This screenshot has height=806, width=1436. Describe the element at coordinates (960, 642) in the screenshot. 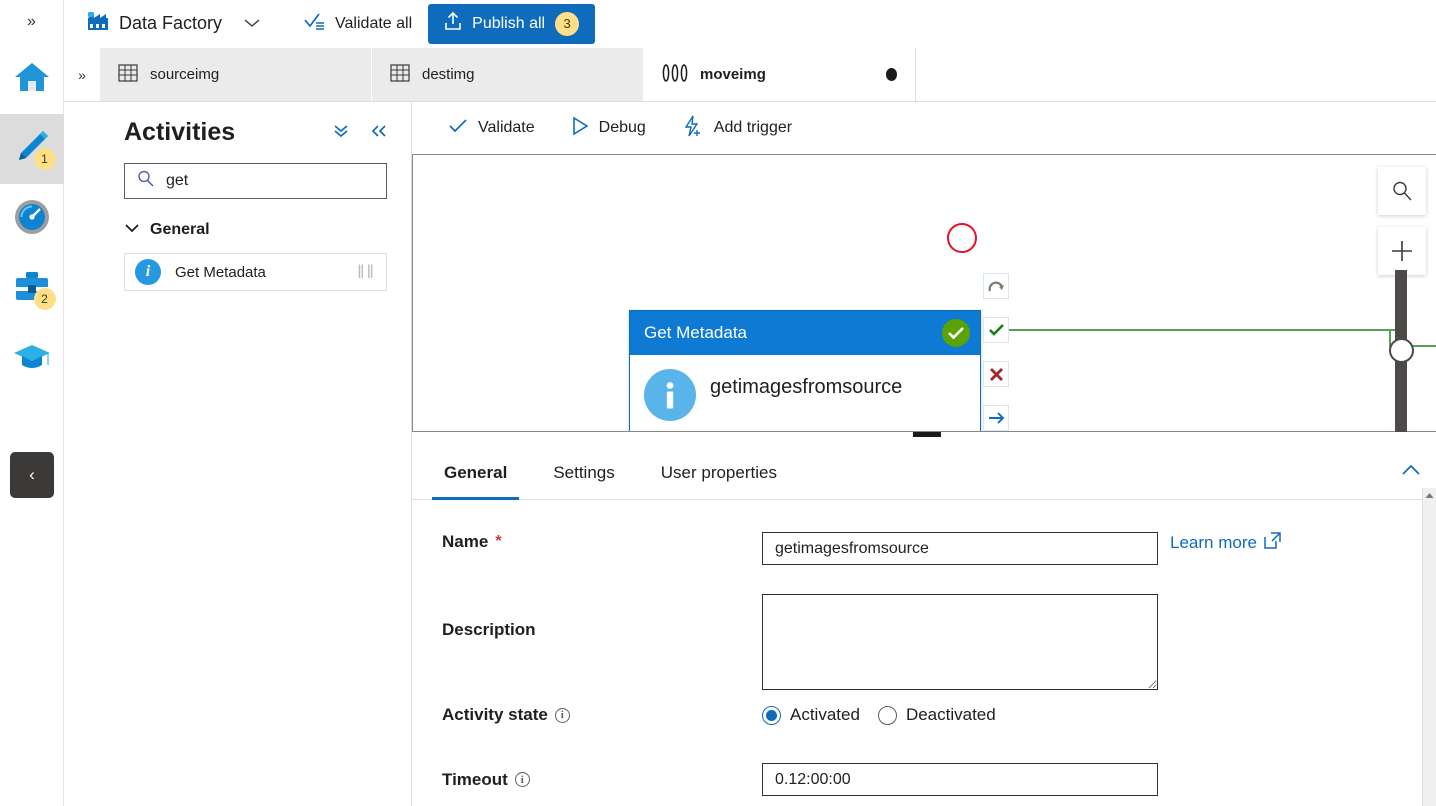

I see `description-textarea` at that location.